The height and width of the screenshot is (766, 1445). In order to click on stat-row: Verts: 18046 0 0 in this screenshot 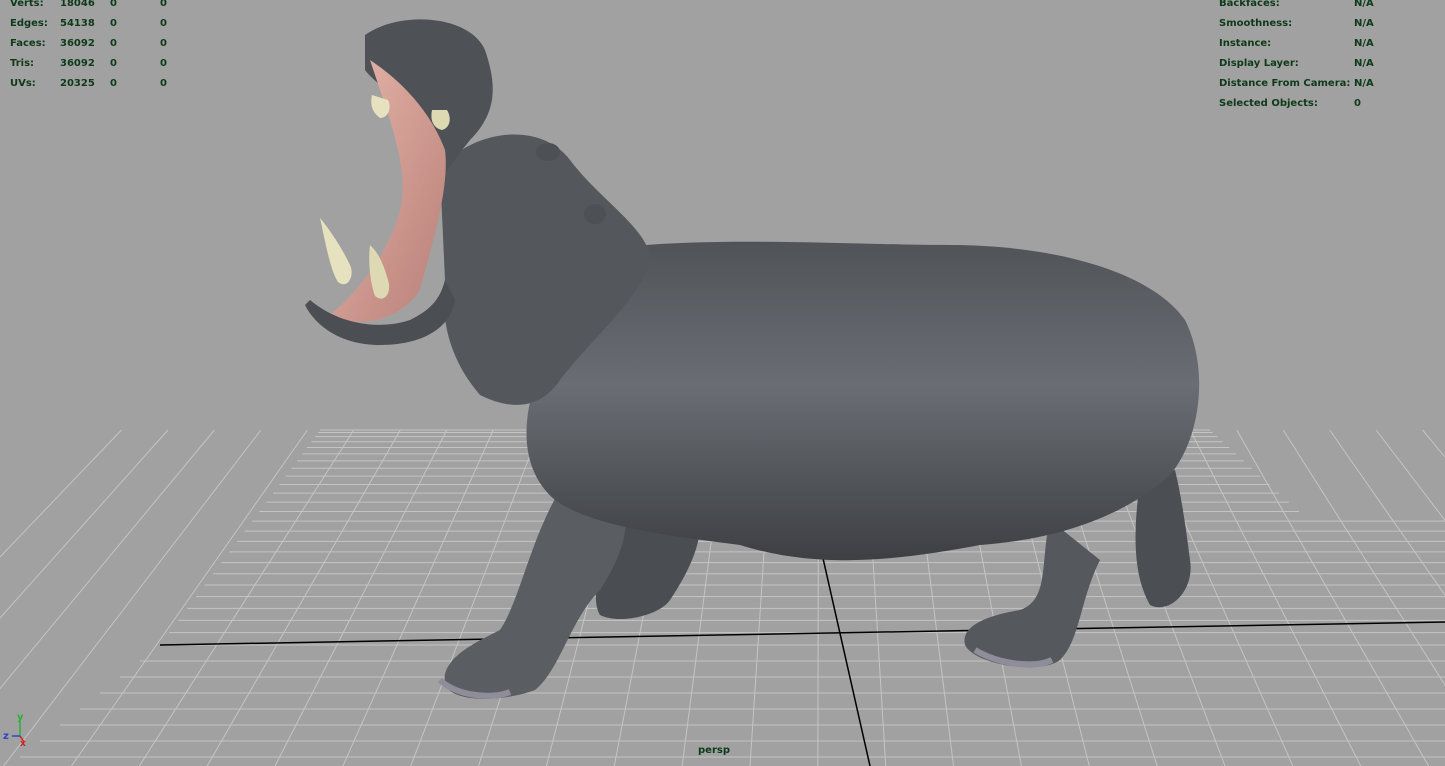, I will do `click(95, 7)`.